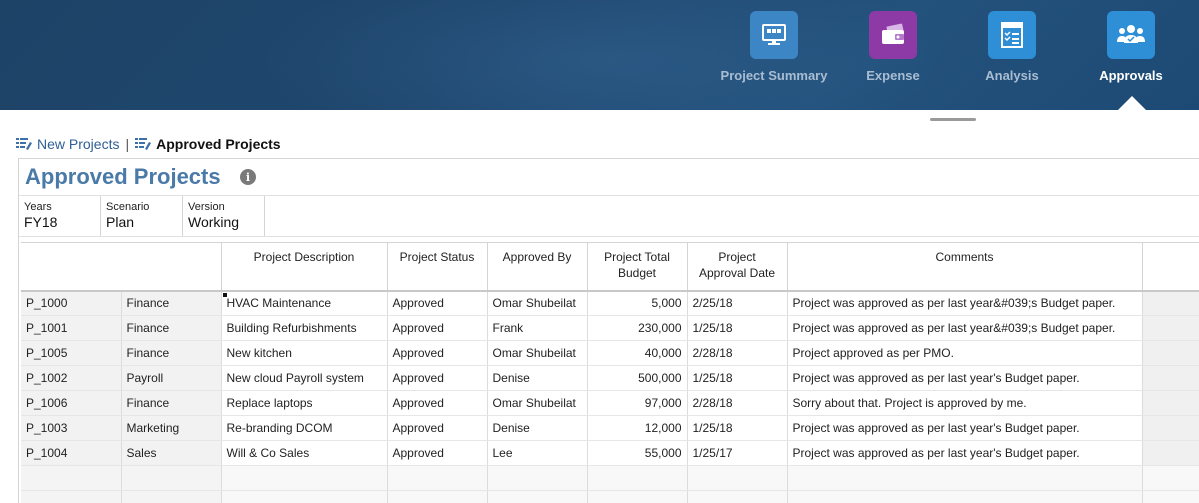 The width and height of the screenshot is (1199, 503). What do you see at coordinates (60, 216) in the screenshot?
I see `pov-years: Years FY18` at bounding box center [60, 216].